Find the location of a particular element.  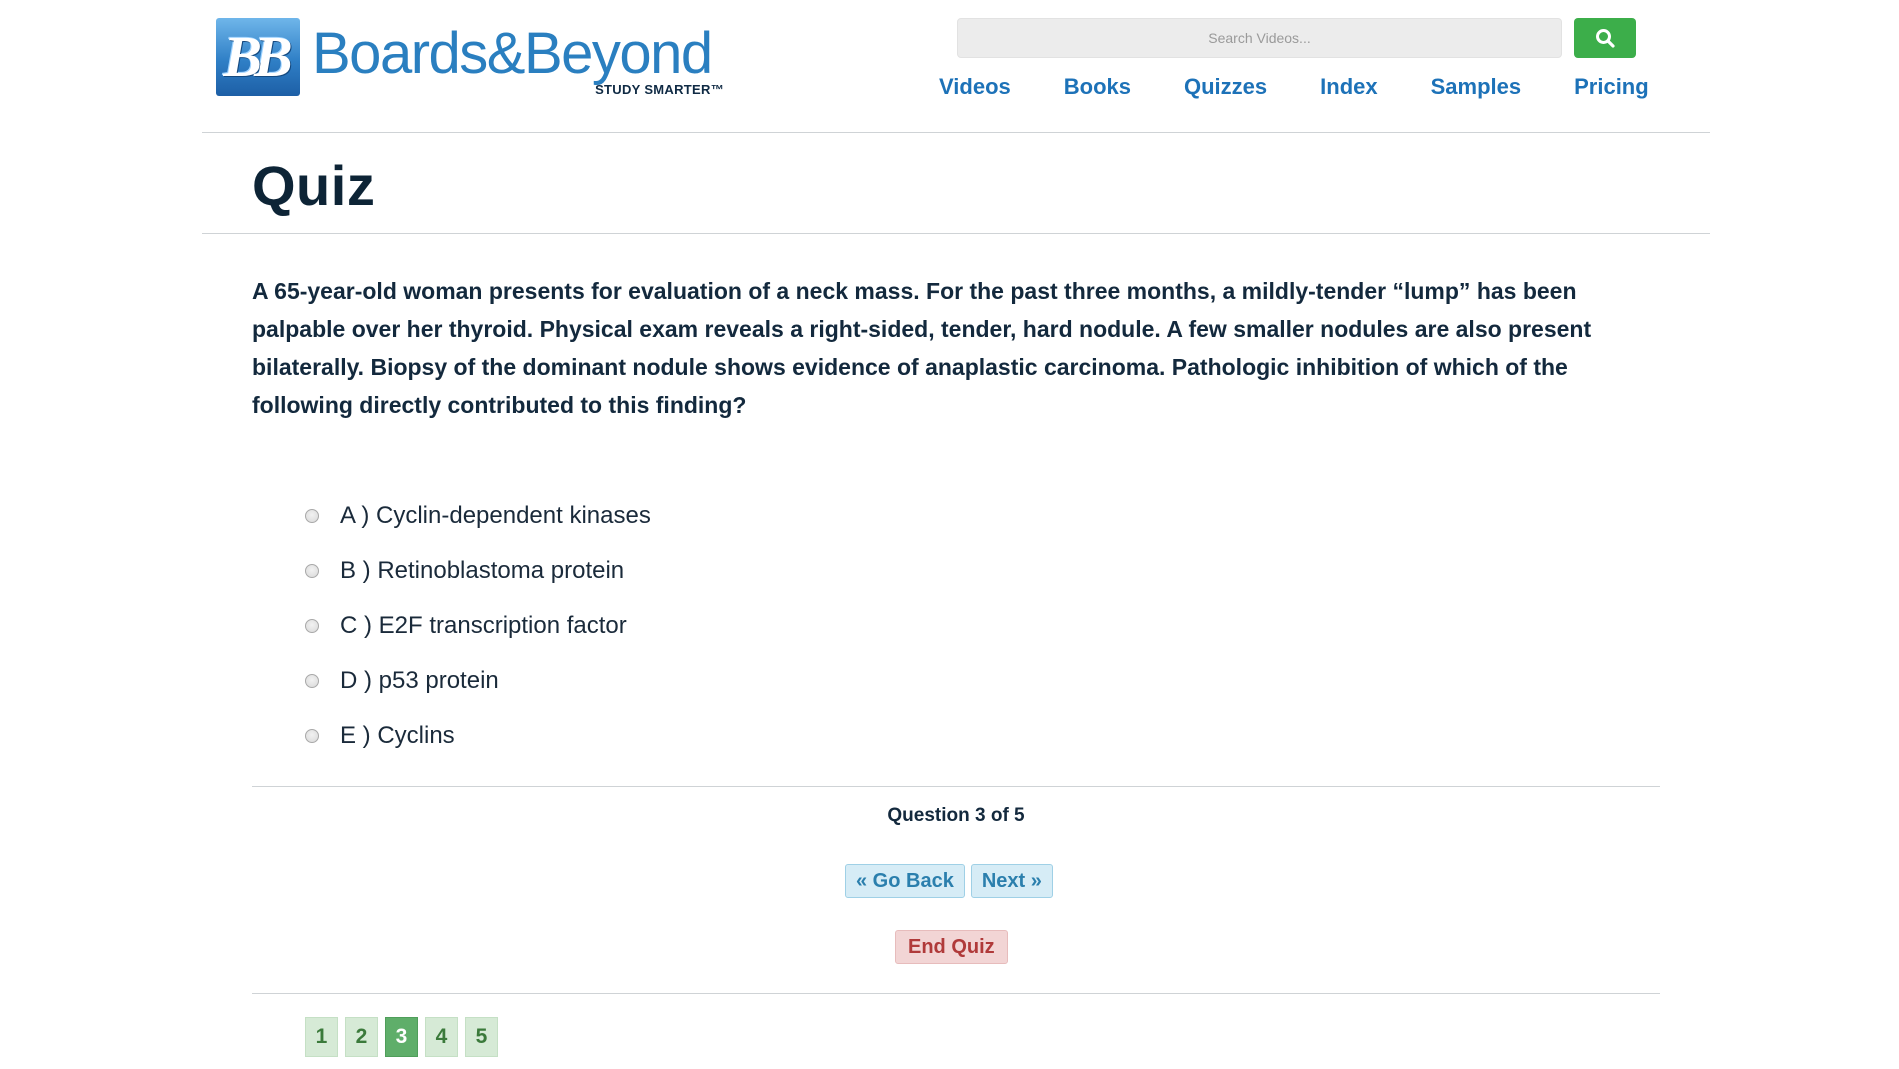

pager-item-active: 3 is located at coordinates (401, 1037).